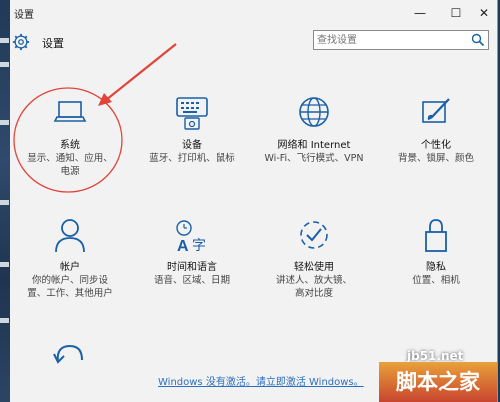 The image size is (500, 402). Describe the element at coordinates (438, 382) in the screenshot. I see `watermark-logo: 脚本之家` at that location.